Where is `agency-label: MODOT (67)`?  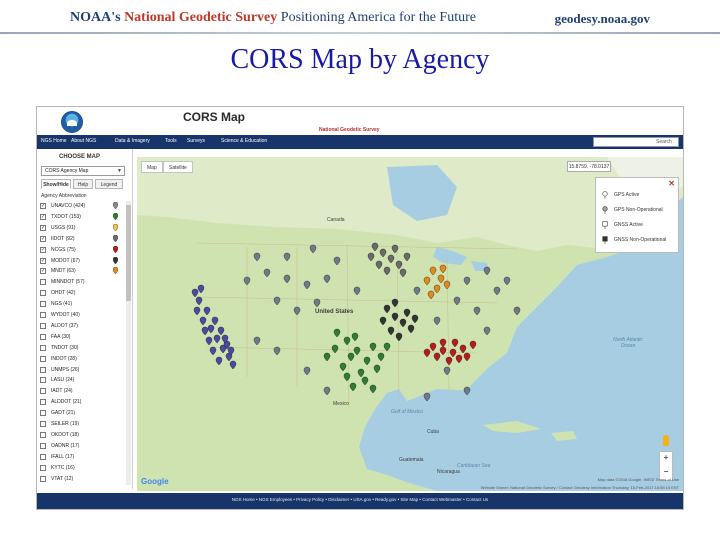 agency-label: MODOT (67) is located at coordinates (65, 260).